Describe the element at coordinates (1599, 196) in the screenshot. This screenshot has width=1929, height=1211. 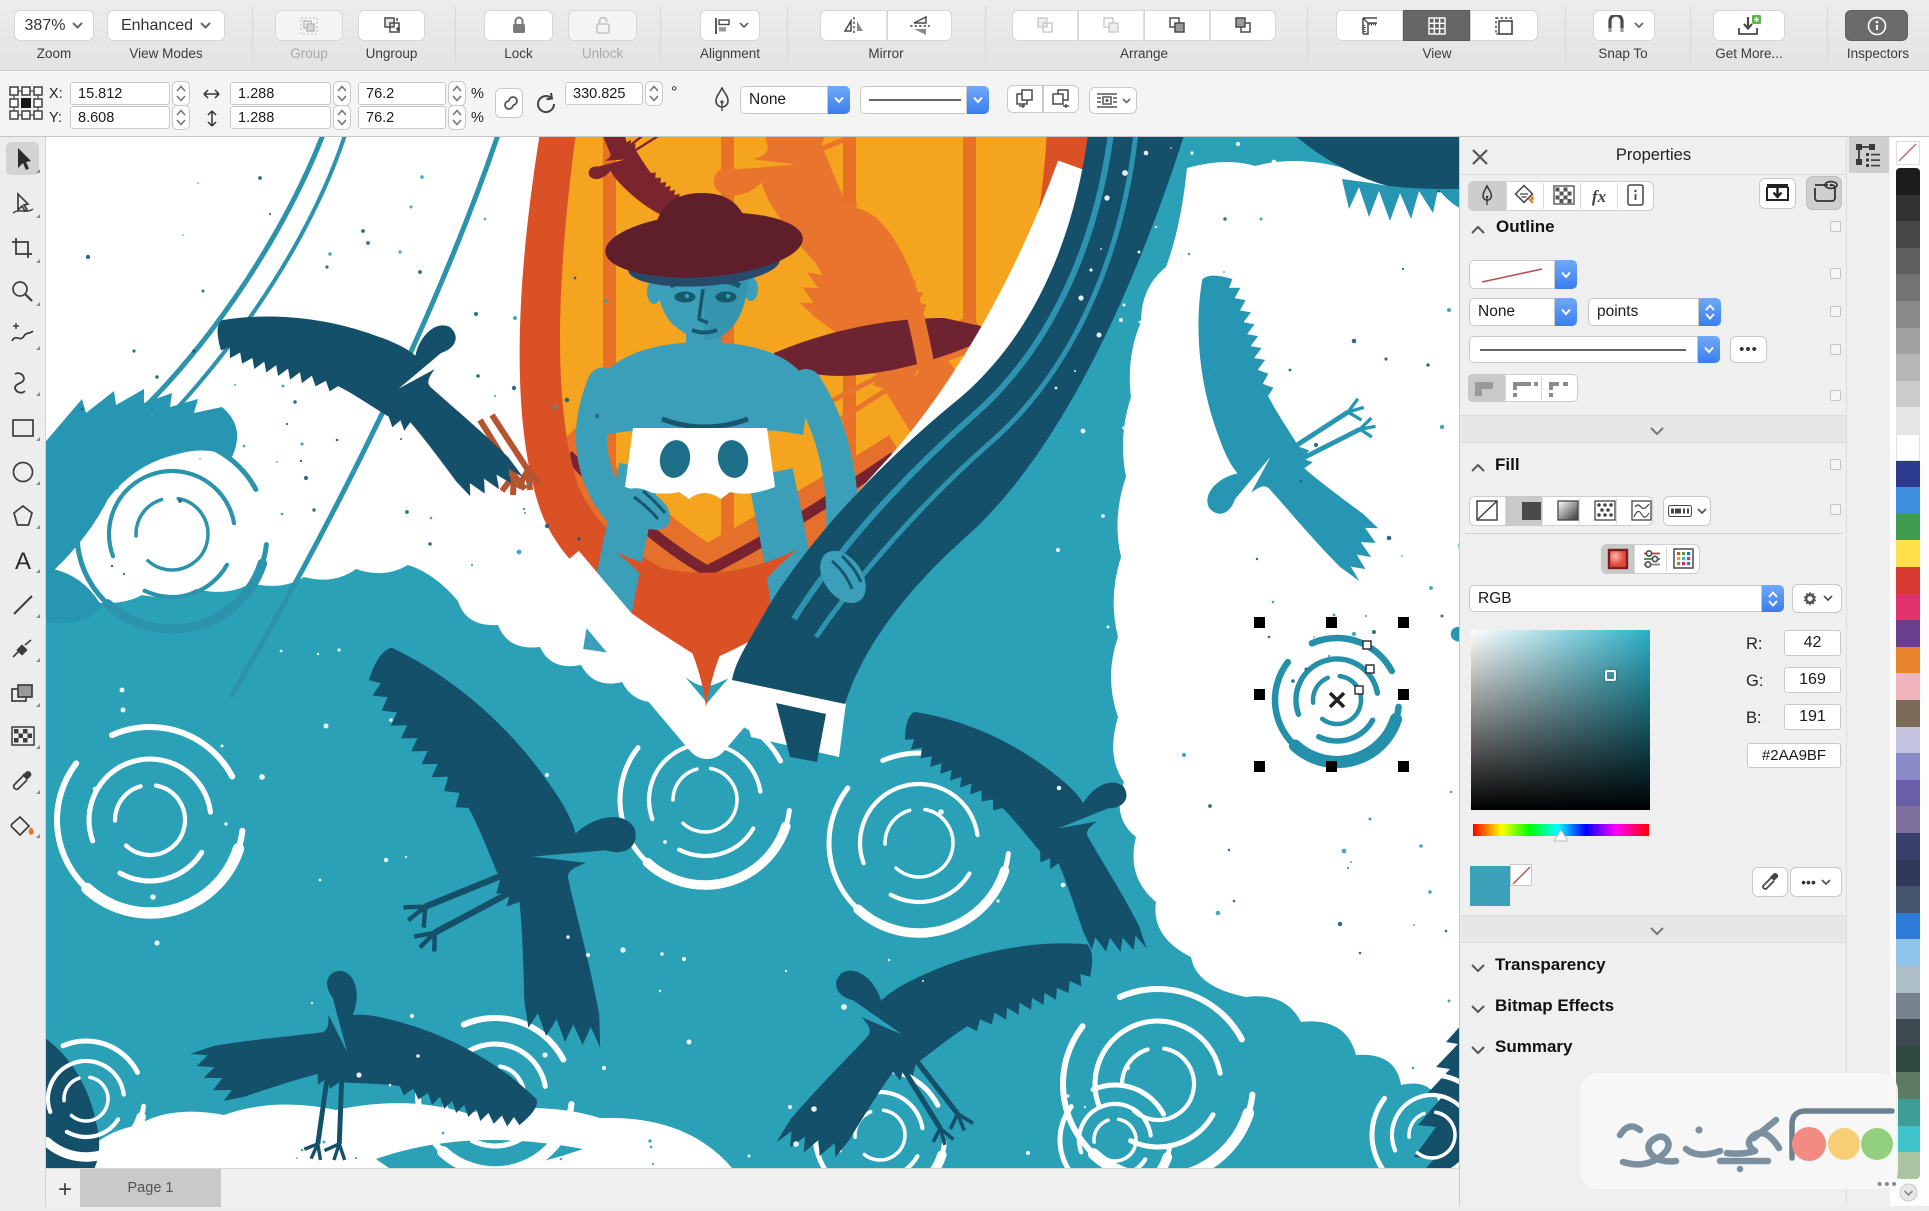
I see `svg-text: fx` at that location.